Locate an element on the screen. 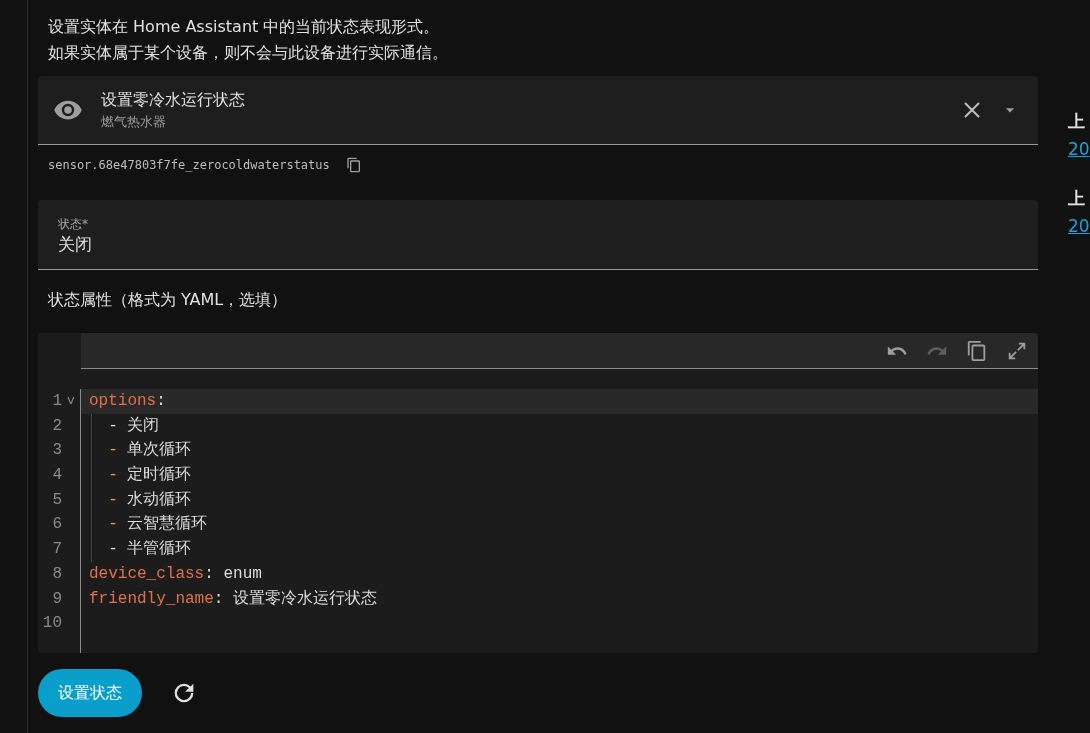 The width and height of the screenshot is (1090, 733). state-field: 状态* 关闭 is located at coordinates (538, 235).